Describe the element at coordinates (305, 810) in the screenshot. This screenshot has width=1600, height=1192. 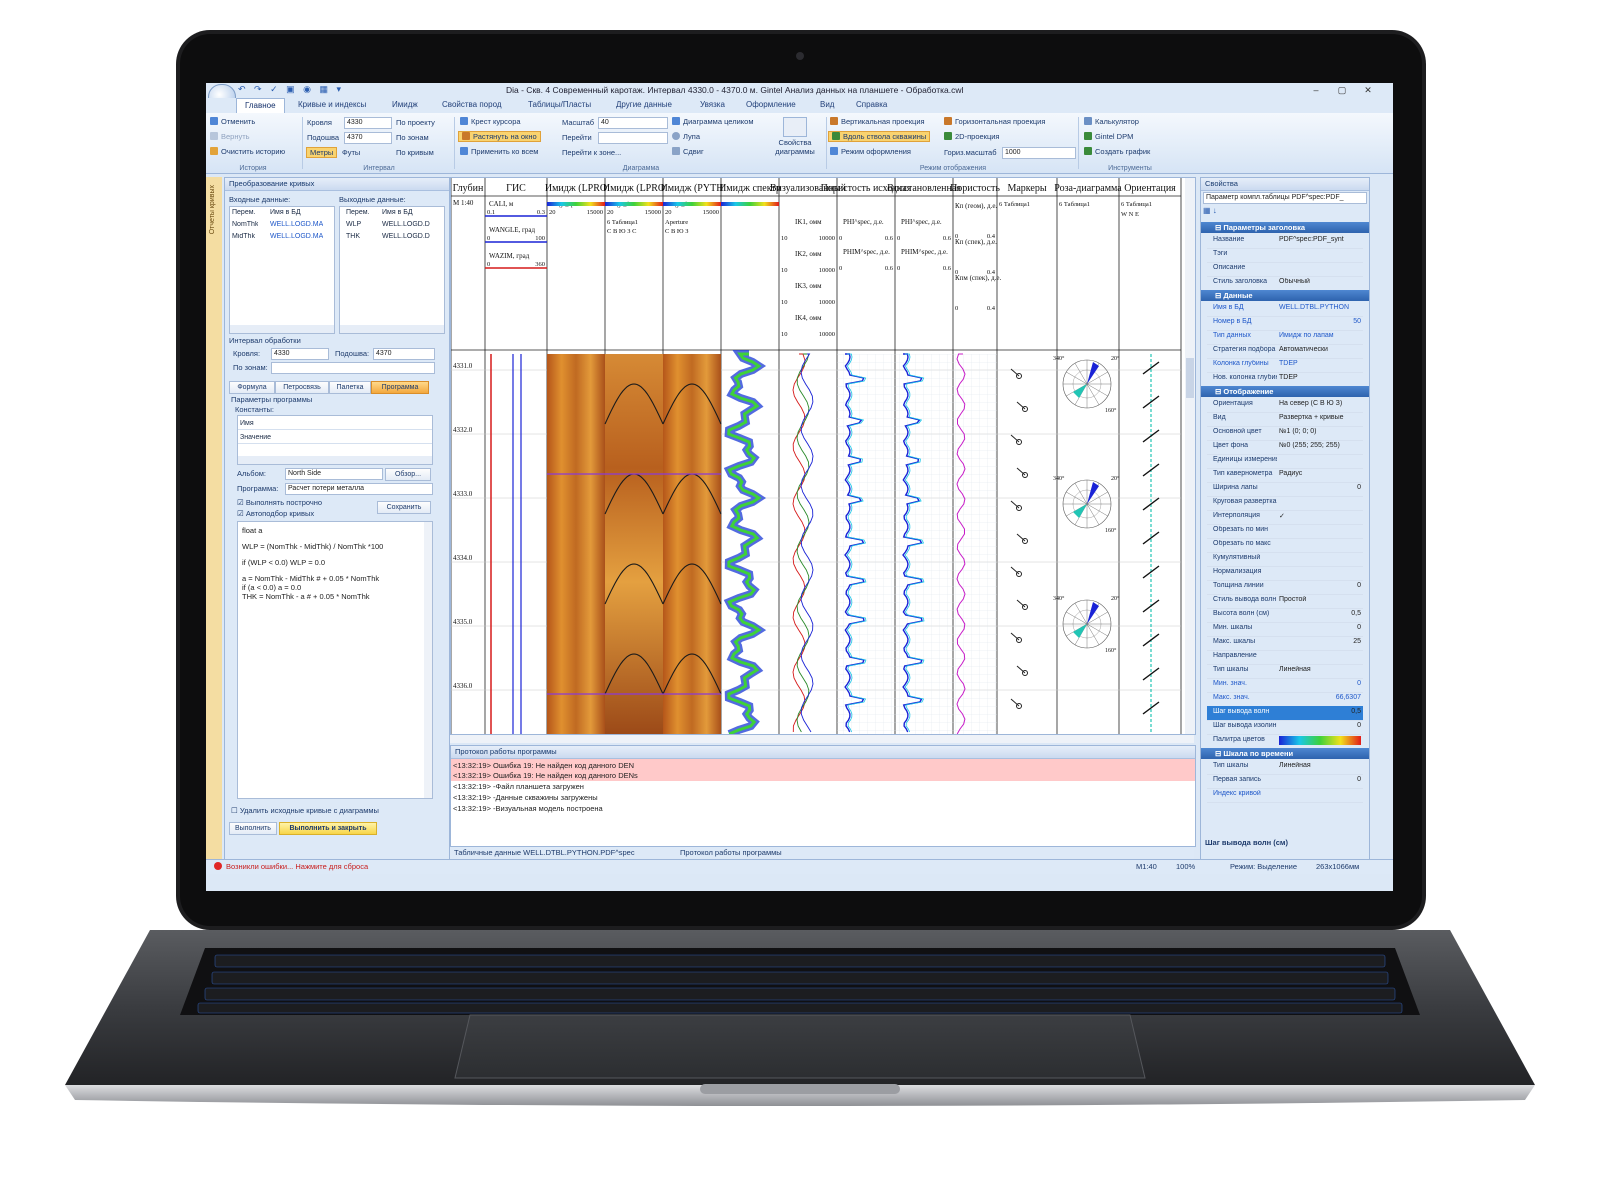
I see `delete-source-checkbox: ☐ Удалить исходные кривые с диаграммы` at that location.